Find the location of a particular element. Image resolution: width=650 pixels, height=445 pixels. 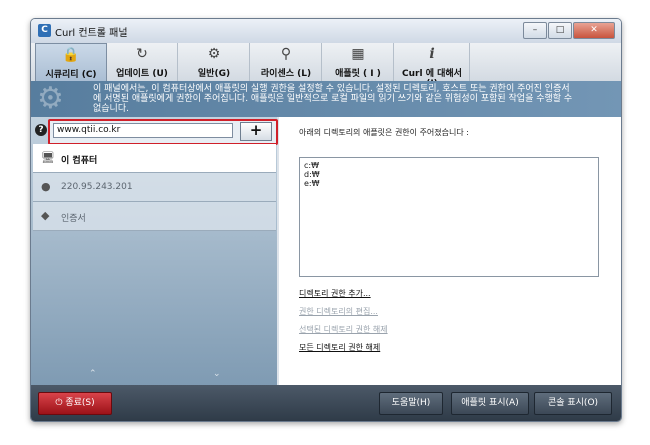

nav-item-certificate: ◆ 인증서 is located at coordinates (154, 216).